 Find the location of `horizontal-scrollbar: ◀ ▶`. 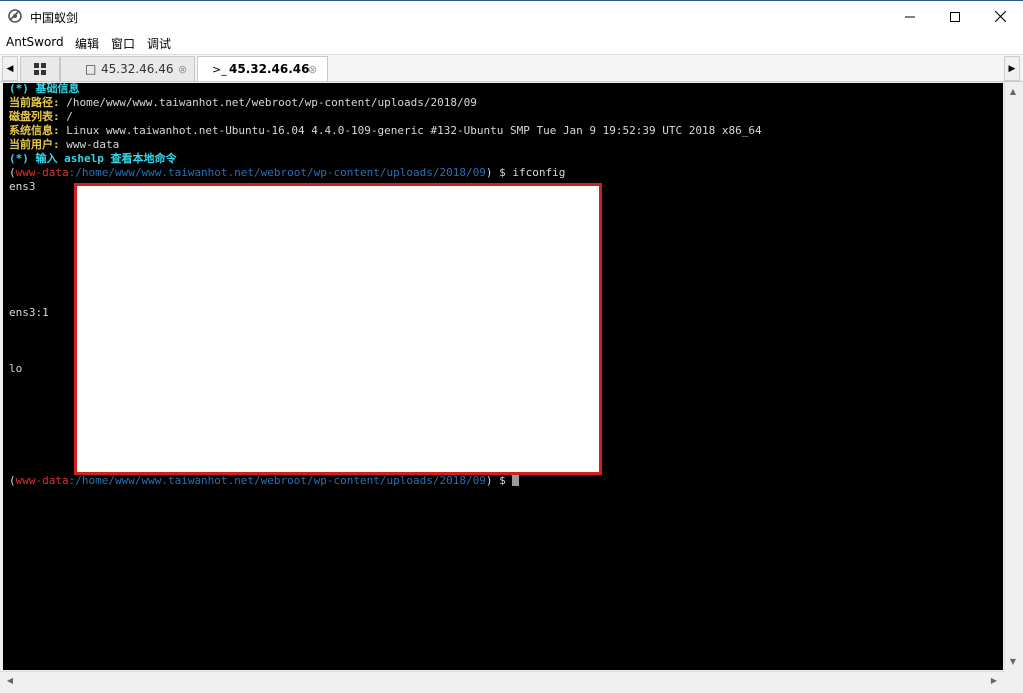

horizontal-scrollbar: ◀ ▶ is located at coordinates (502, 679).